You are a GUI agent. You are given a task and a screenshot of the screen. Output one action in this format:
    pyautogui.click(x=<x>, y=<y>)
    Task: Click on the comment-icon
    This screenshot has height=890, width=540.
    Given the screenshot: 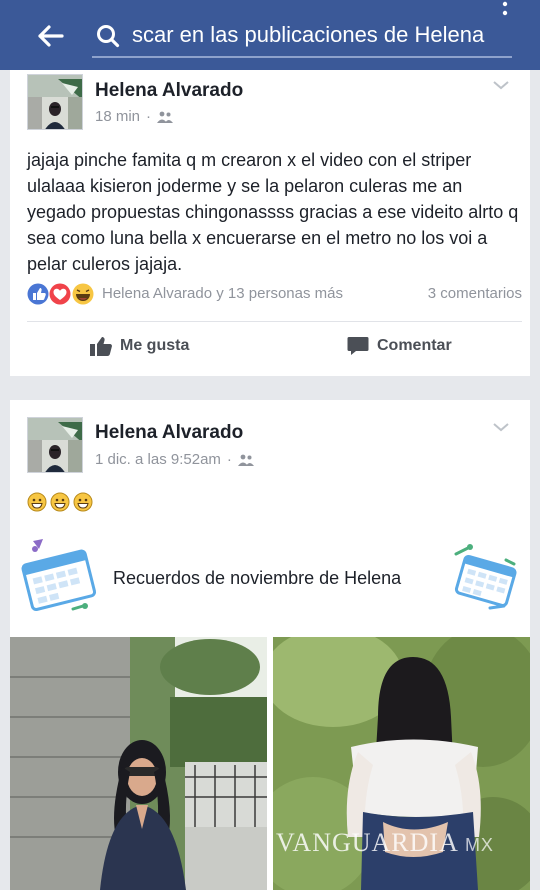 What is the action you would take?
    pyautogui.click(x=358, y=346)
    